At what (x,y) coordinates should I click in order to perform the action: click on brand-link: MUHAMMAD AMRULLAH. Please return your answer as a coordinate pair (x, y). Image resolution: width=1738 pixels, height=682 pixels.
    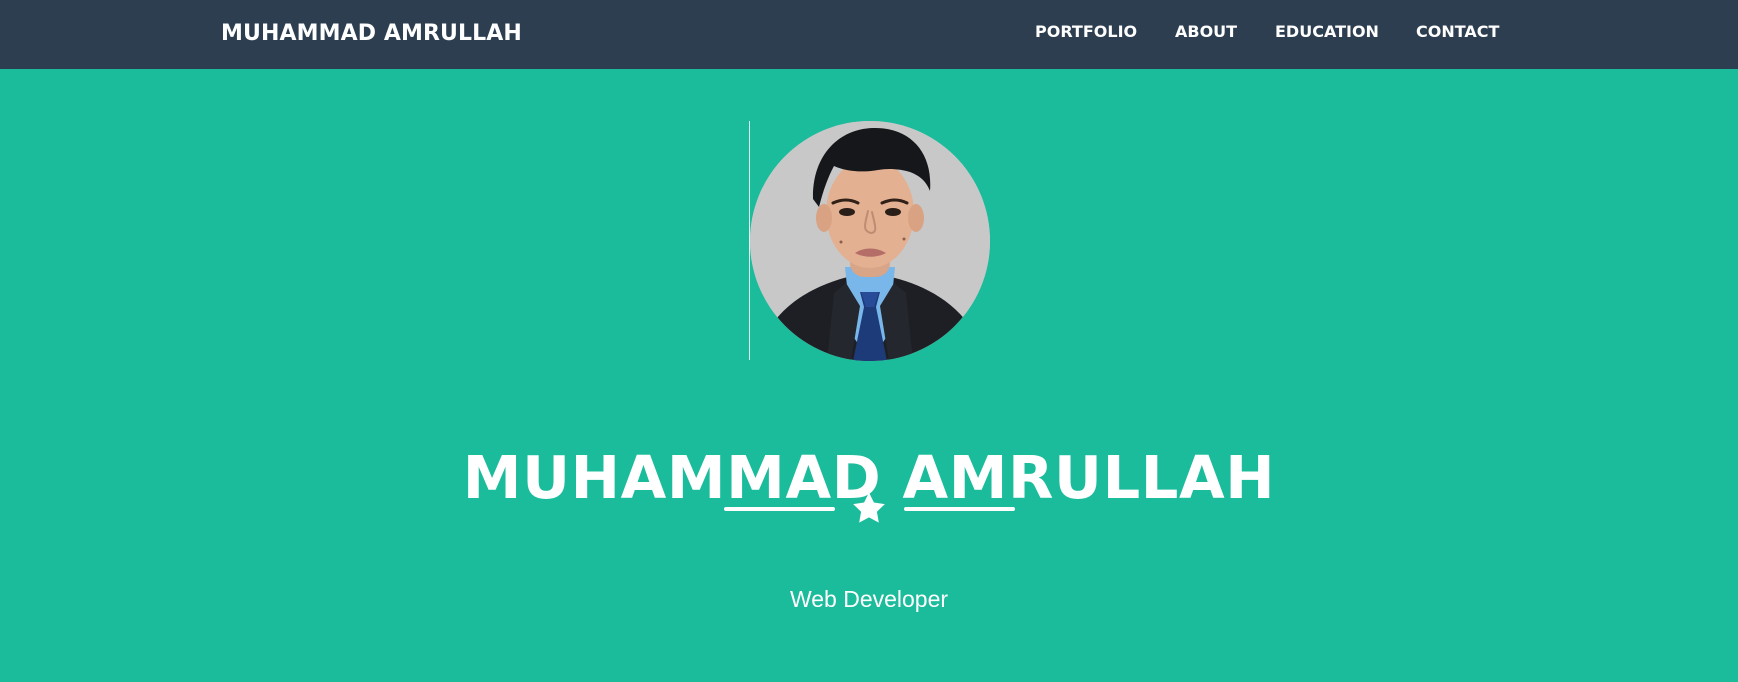
    Looking at the image, I should click on (371, 34).